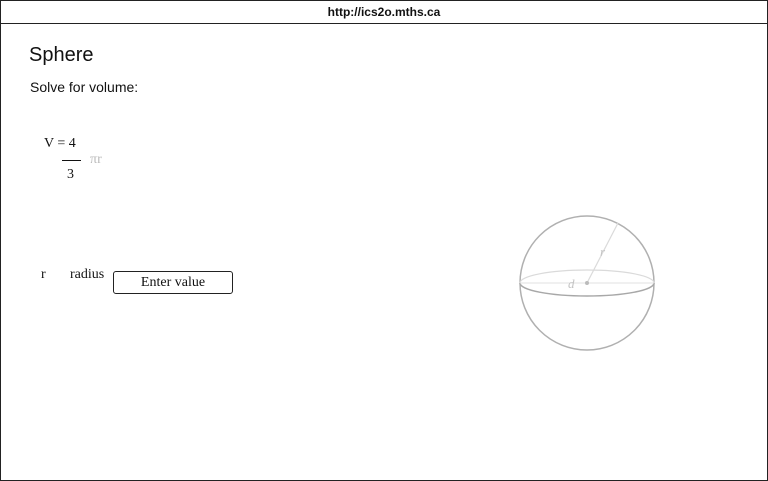 The image size is (768, 481). Describe the element at coordinates (571, 283) in the screenshot. I see `diameter-label: d` at that location.